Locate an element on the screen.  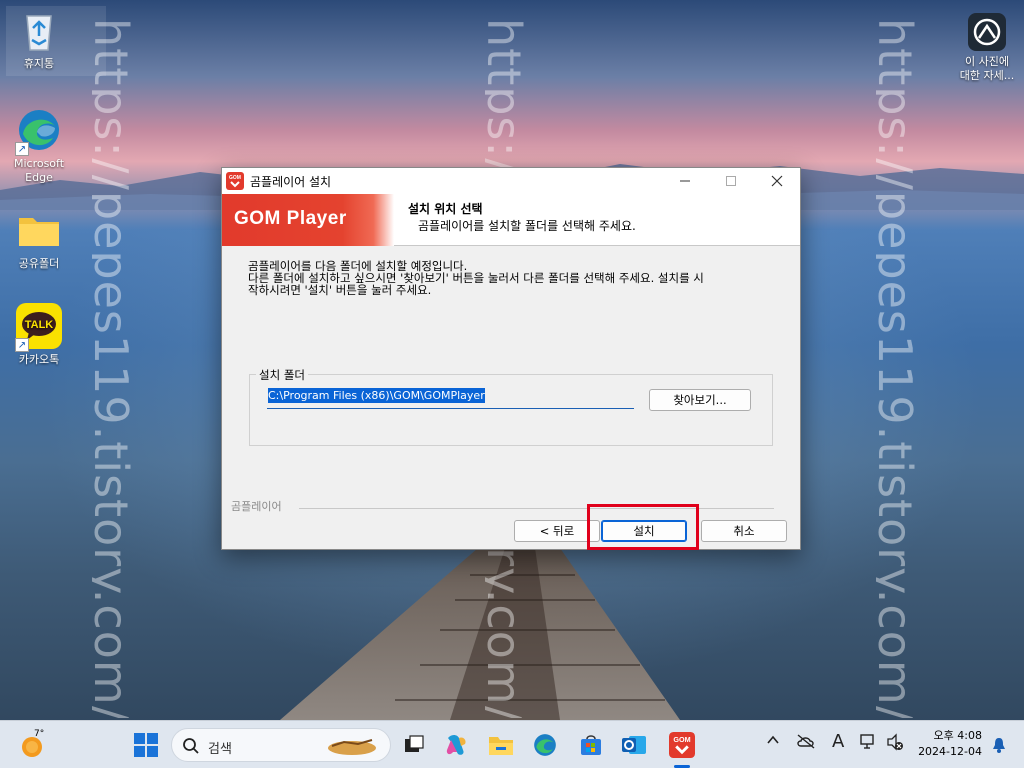
task-view-icon is located at coordinates (414, 743).